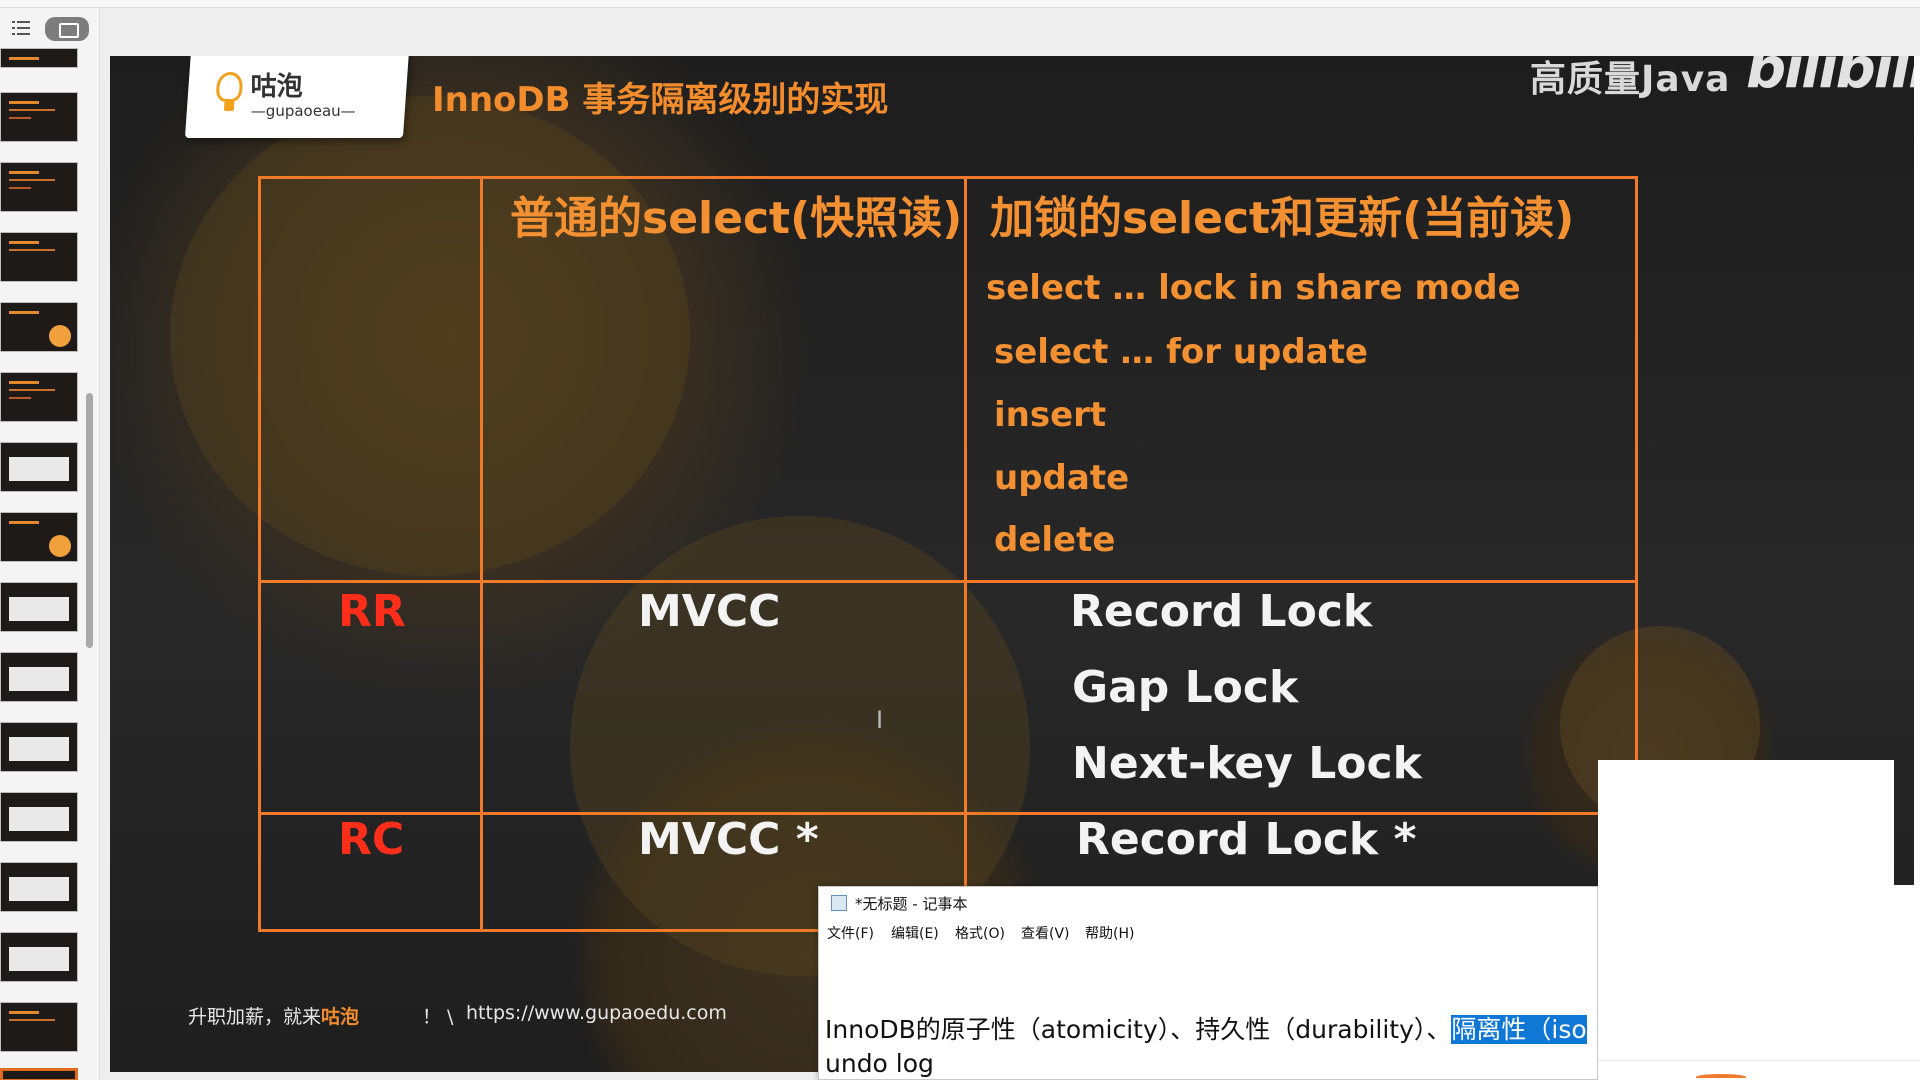 This screenshot has width=1920, height=1080. Describe the element at coordinates (1282, 218) in the screenshot. I see `header-current-read: 加锁的select和更新(当前读)` at that location.